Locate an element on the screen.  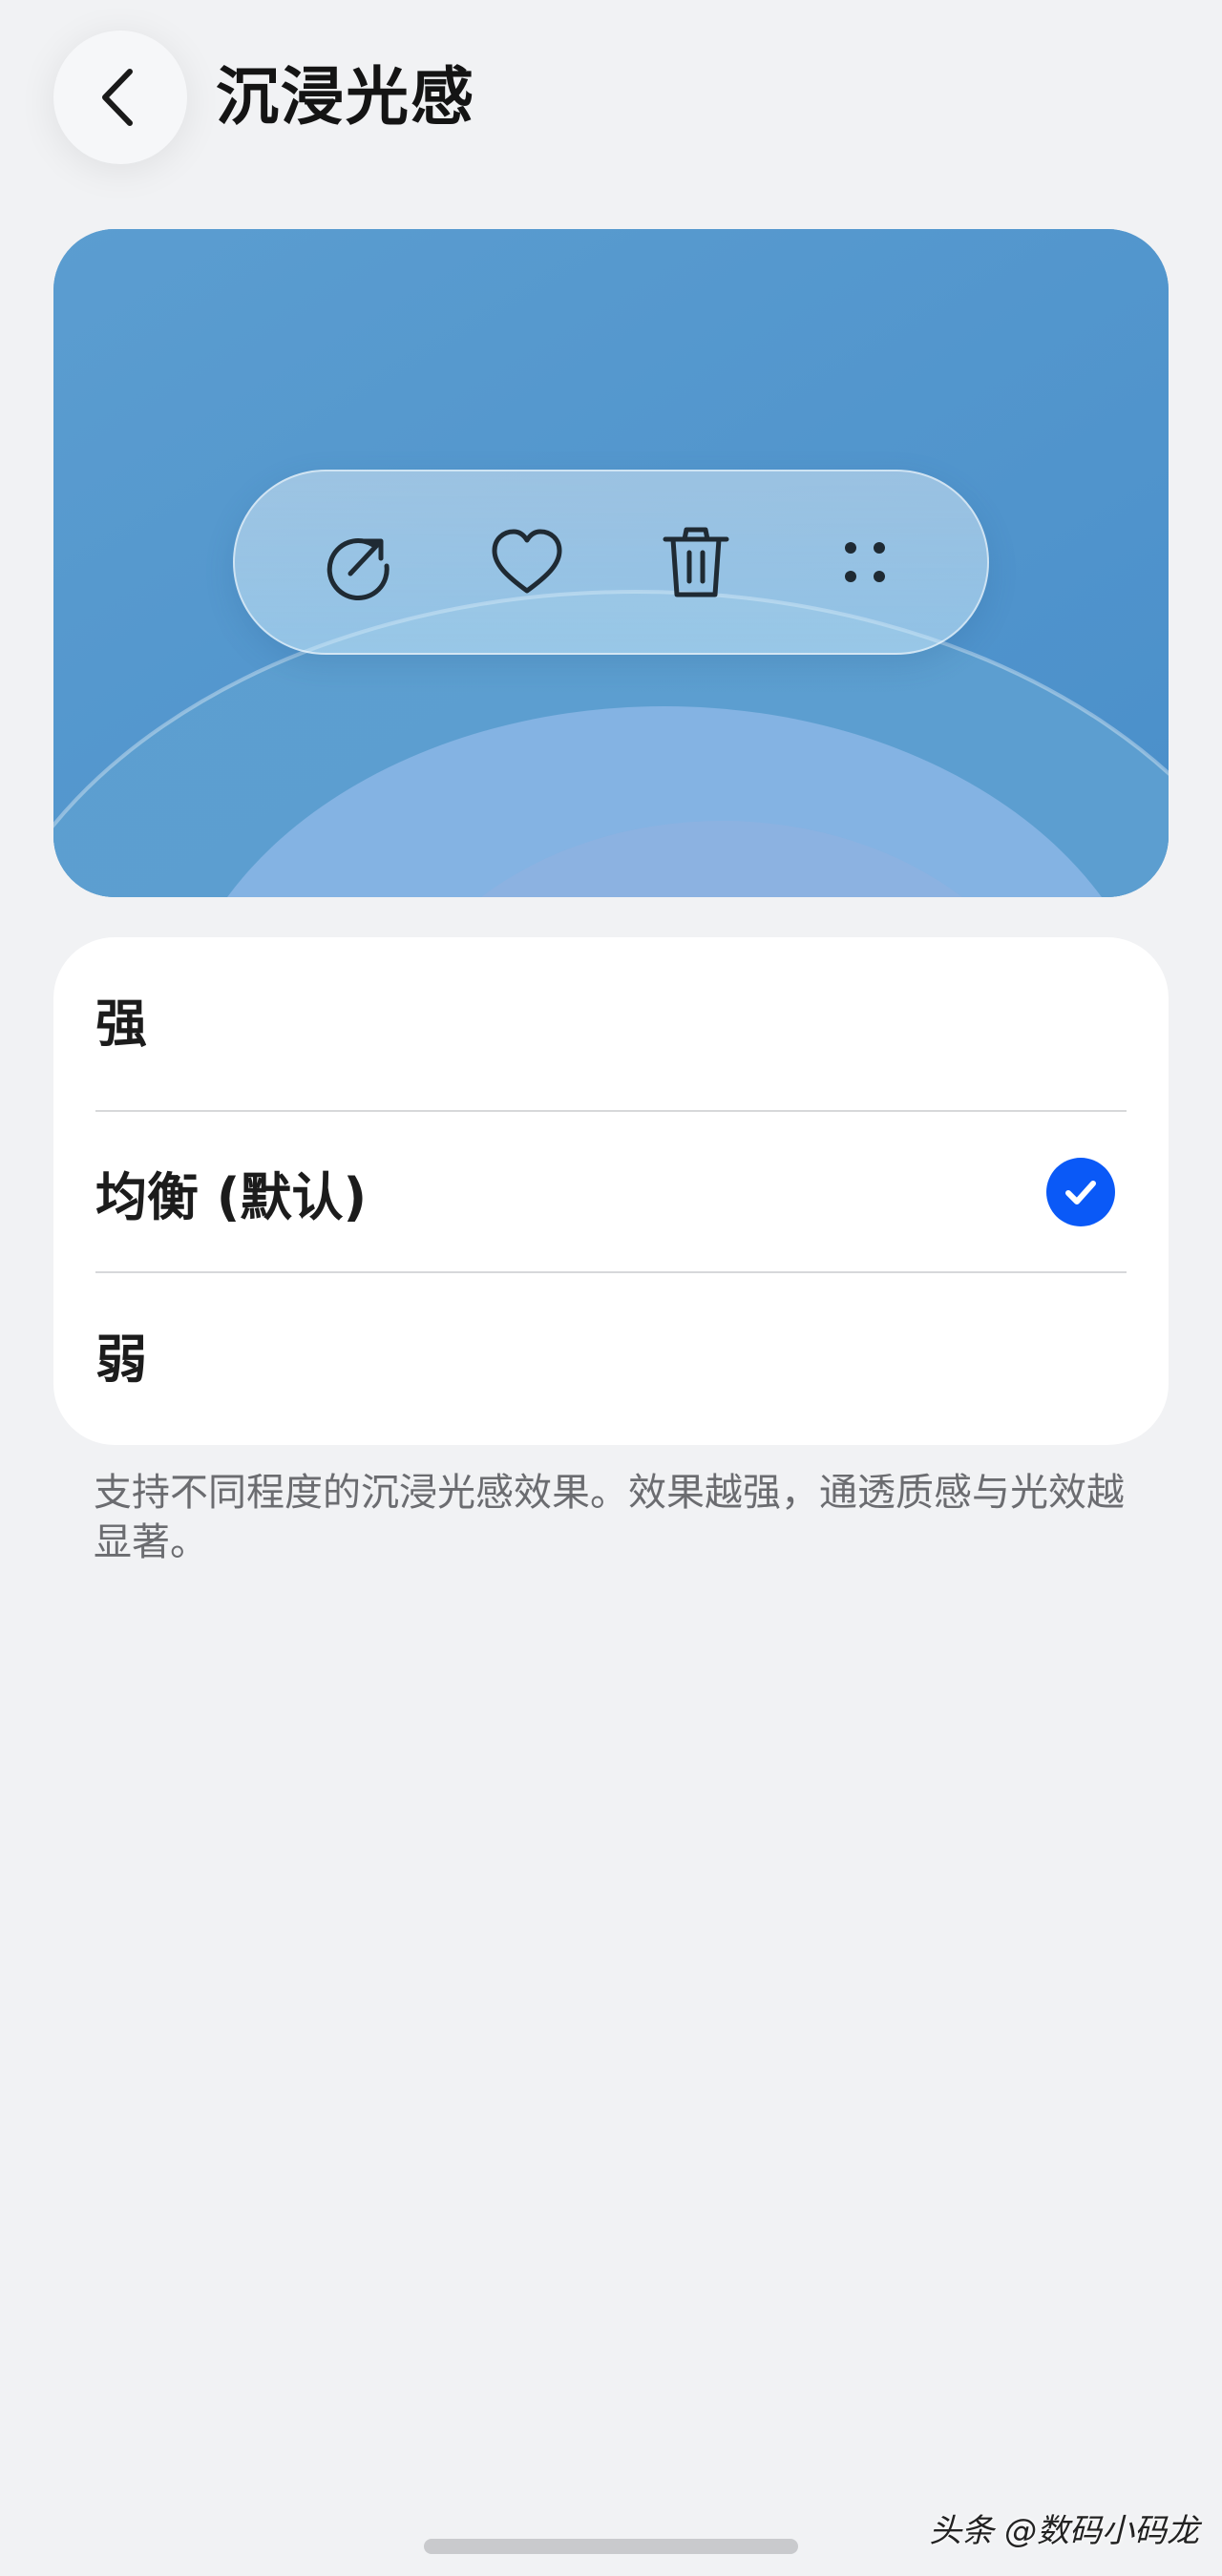
home-indicator is located at coordinates (611, 2546).